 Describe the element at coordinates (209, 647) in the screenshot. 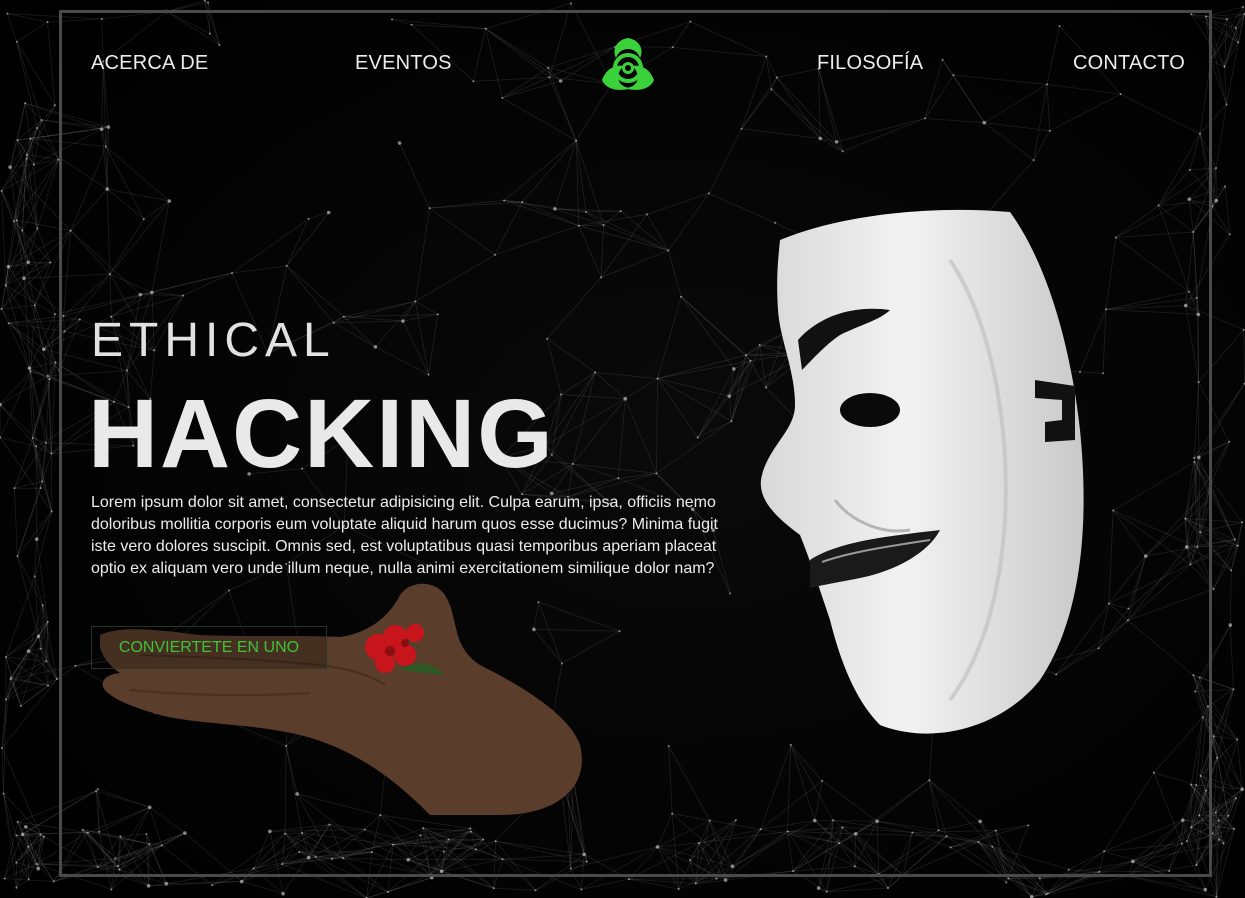

I see `cta-button: CONVIERTETE EN UNO` at that location.